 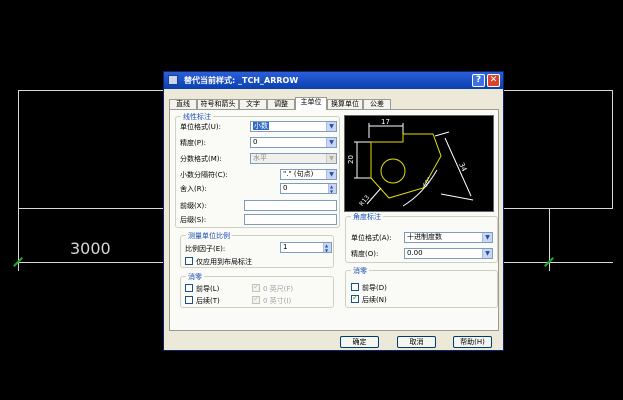 What do you see at coordinates (351, 159) in the screenshot?
I see `preview-dim-20: 20` at bounding box center [351, 159].